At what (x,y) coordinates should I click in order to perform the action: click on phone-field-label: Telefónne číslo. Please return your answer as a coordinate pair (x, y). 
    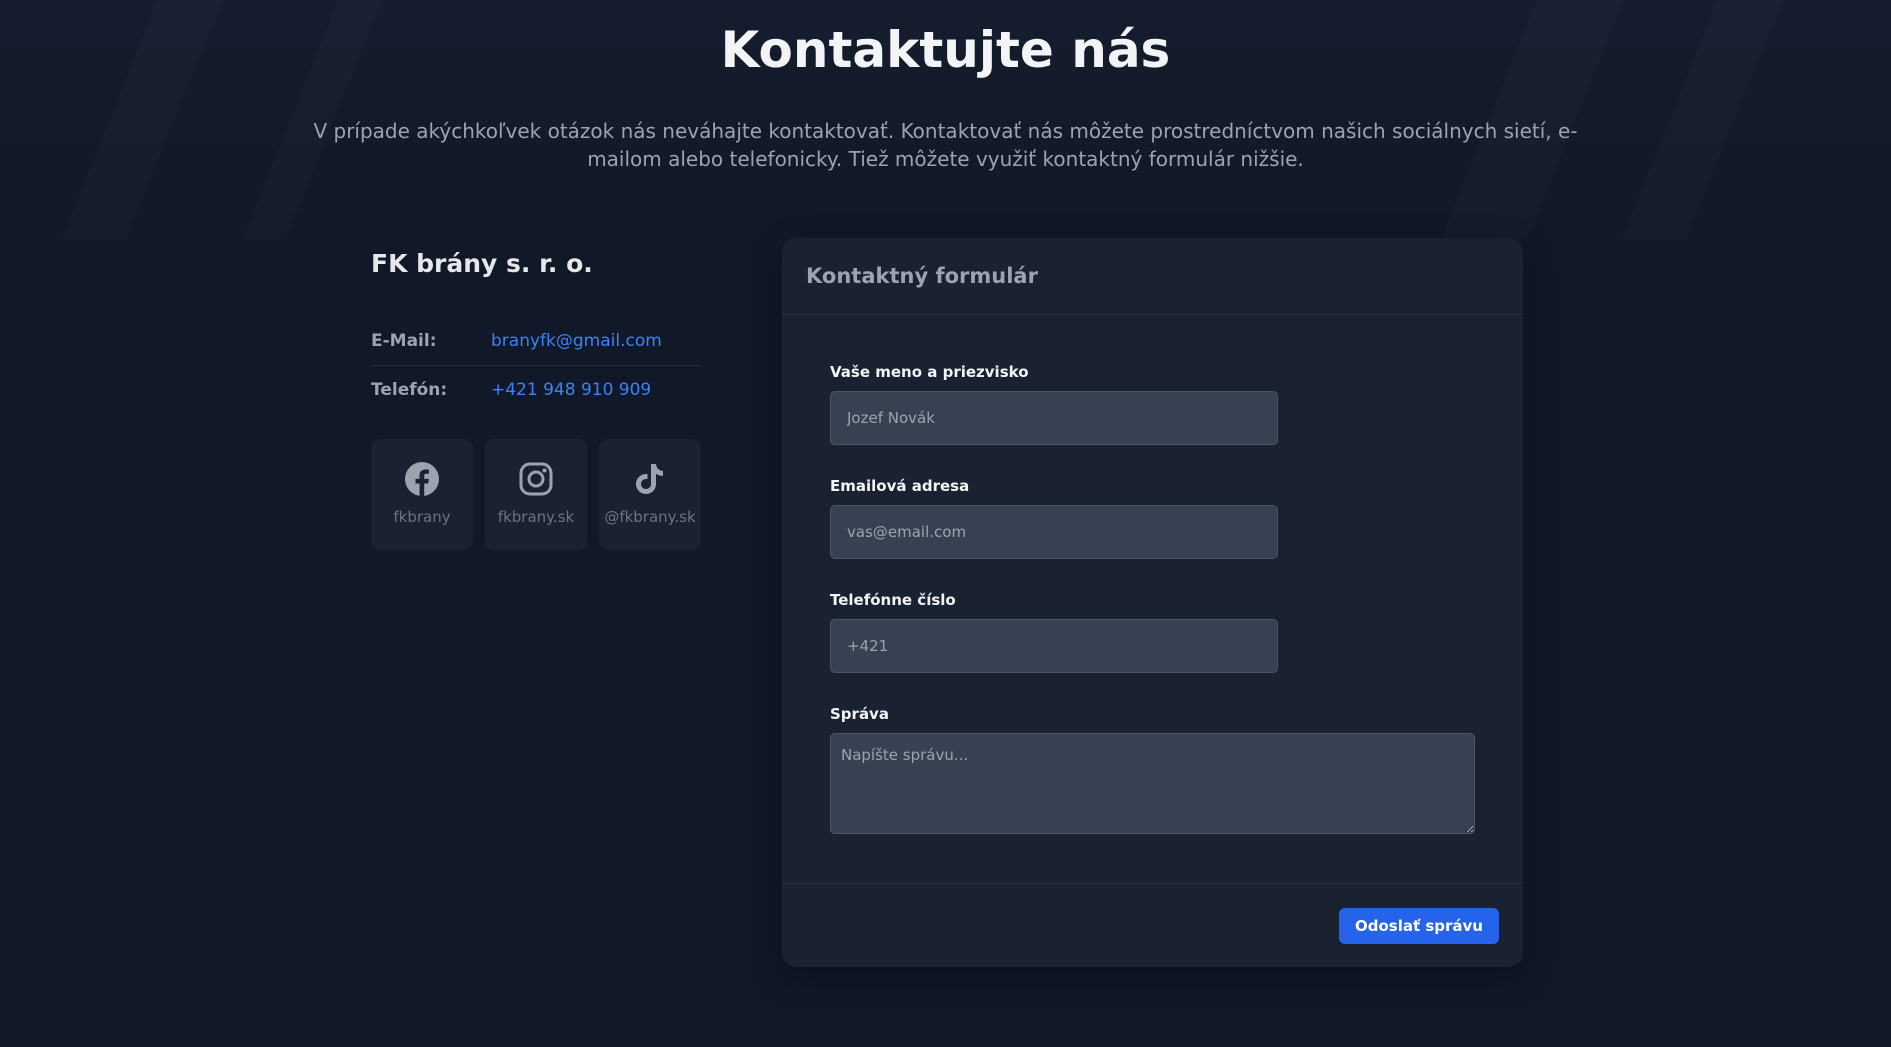
    Looking at the image, I should click on (893, 600).